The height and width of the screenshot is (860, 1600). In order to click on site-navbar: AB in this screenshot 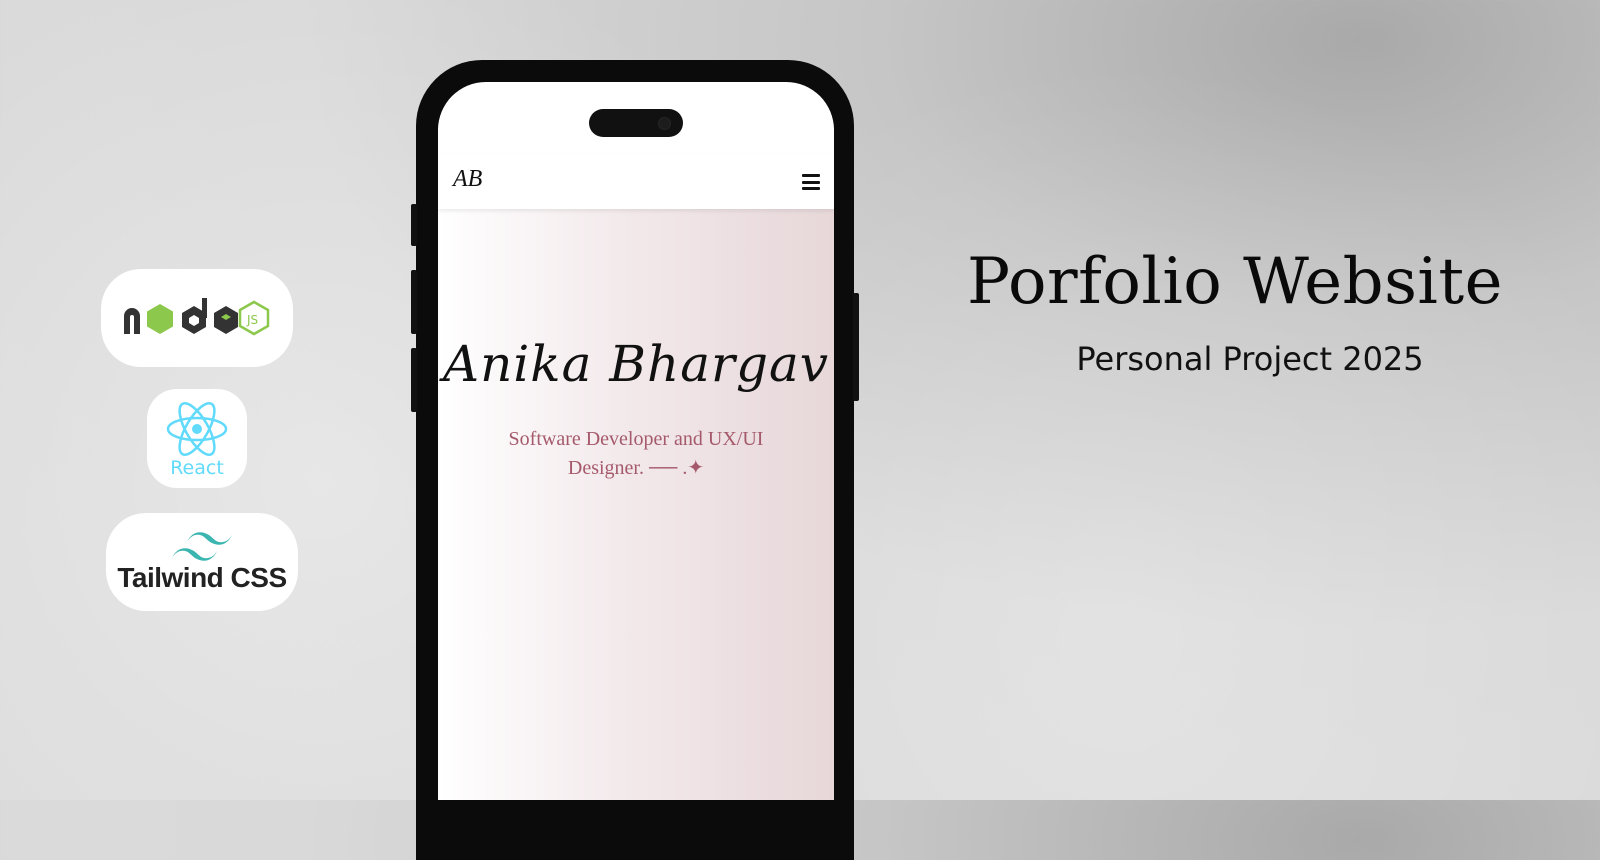, I will do `click(636, 181)`.